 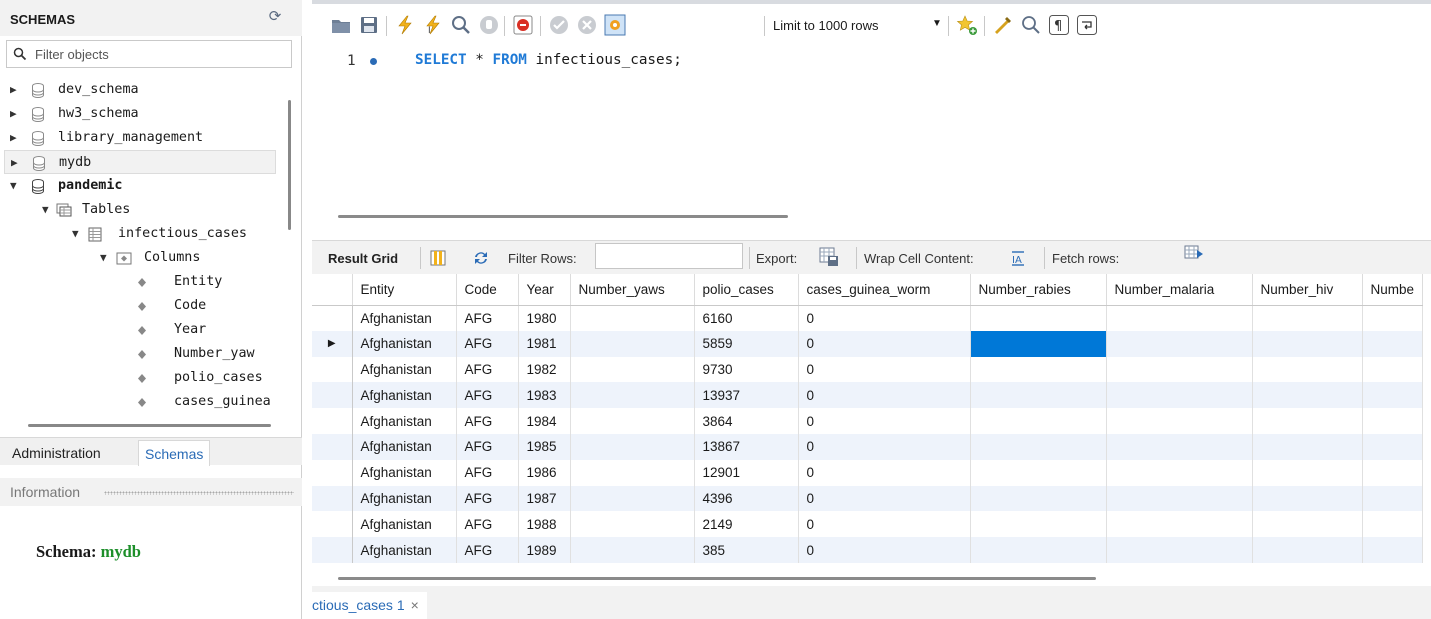 What do you see at coordinates (140, 114) in the screenshot?
I see `schema-item-hw3_schema: ▶ hw3_schema` at bounding box center [140, 114].